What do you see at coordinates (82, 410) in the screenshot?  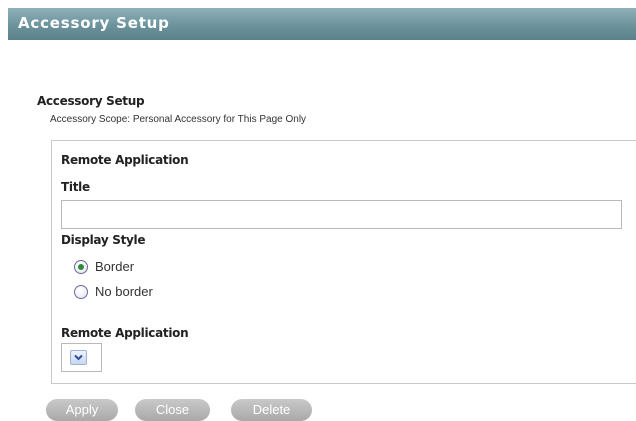 I see `apply-button: Apply` at bounding box center [82, 410].